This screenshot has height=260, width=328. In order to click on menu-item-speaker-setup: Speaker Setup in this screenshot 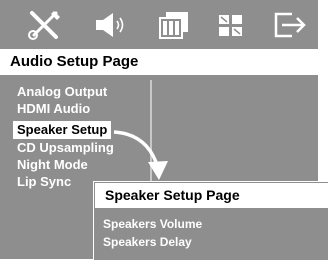, I will do `click(62, 130)`.